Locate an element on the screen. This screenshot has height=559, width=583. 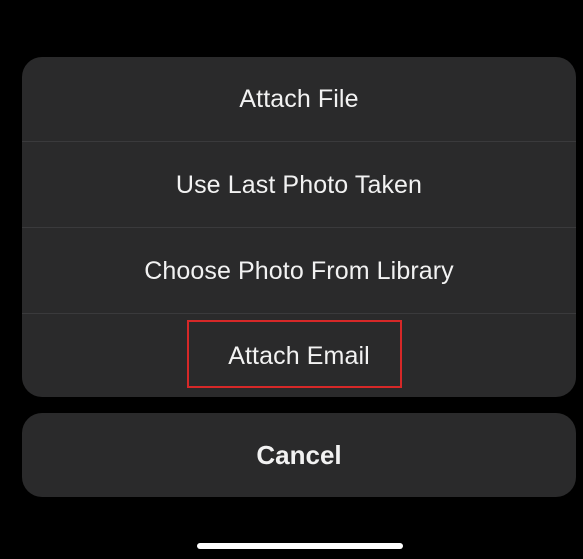
choose-photo-button: Choose Photo From Library is located at coordinates (299, 271).